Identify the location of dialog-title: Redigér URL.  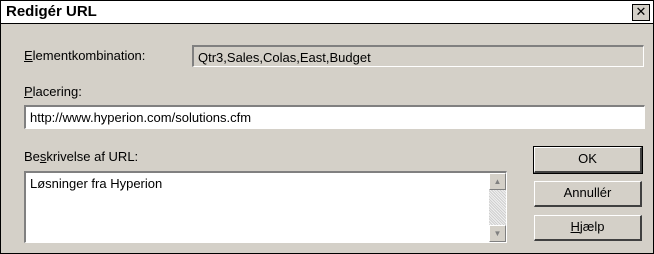
(51, 11).